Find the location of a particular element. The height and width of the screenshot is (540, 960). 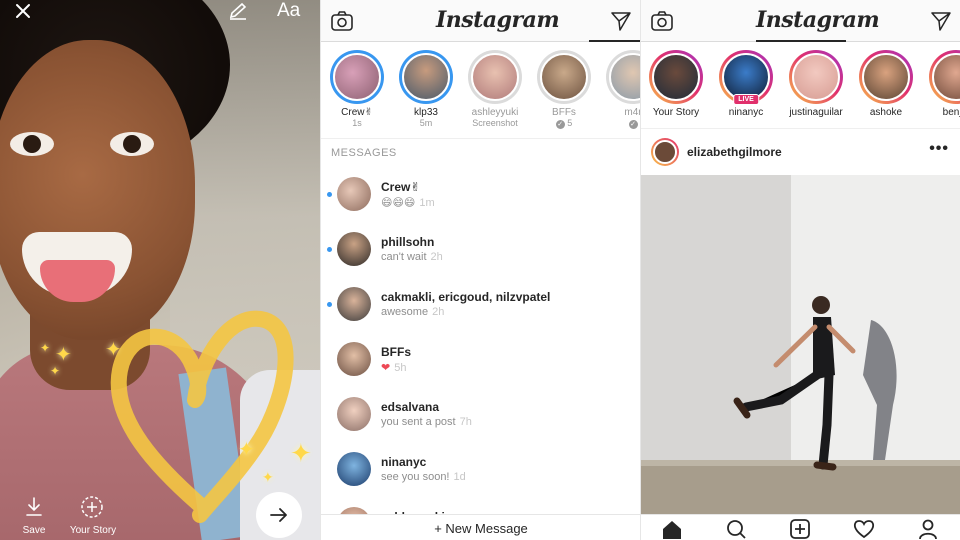

story-item: BFFs ✓ 5 is located at coordinates (564, 89).